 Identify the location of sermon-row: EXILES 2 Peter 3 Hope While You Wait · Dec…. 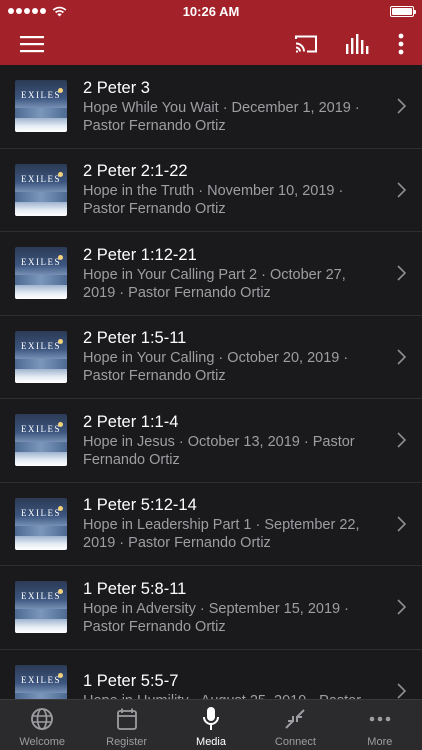
(211, 107).